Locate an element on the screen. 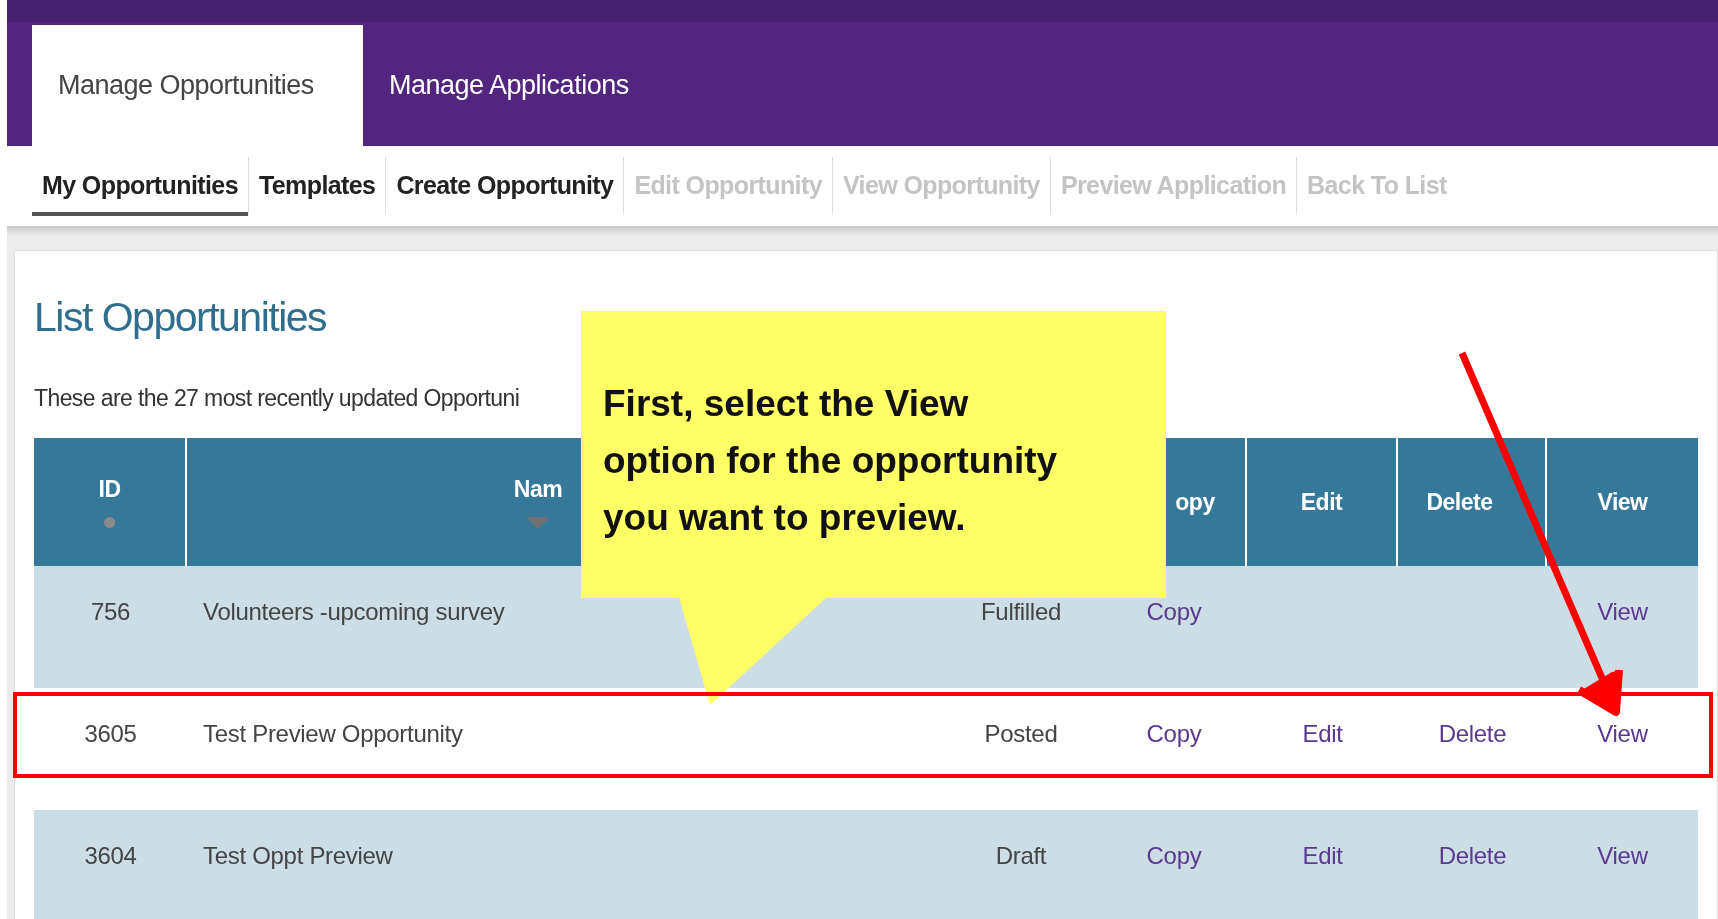 The height and width of the screenshot is (919, 1718). sort-down-icon is located at coordinates (538, 522).